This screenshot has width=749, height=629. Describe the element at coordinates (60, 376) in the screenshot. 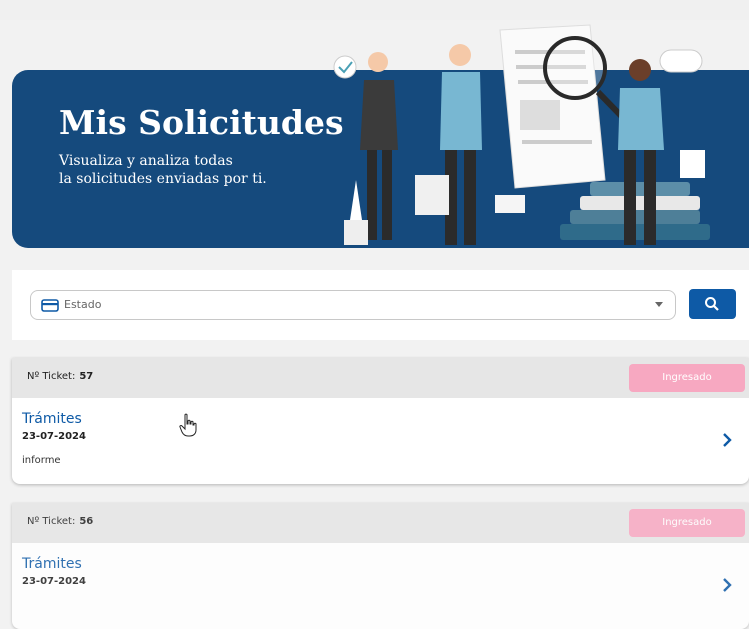

I see `ticket-label: Nº Ticket: 57` at that location.